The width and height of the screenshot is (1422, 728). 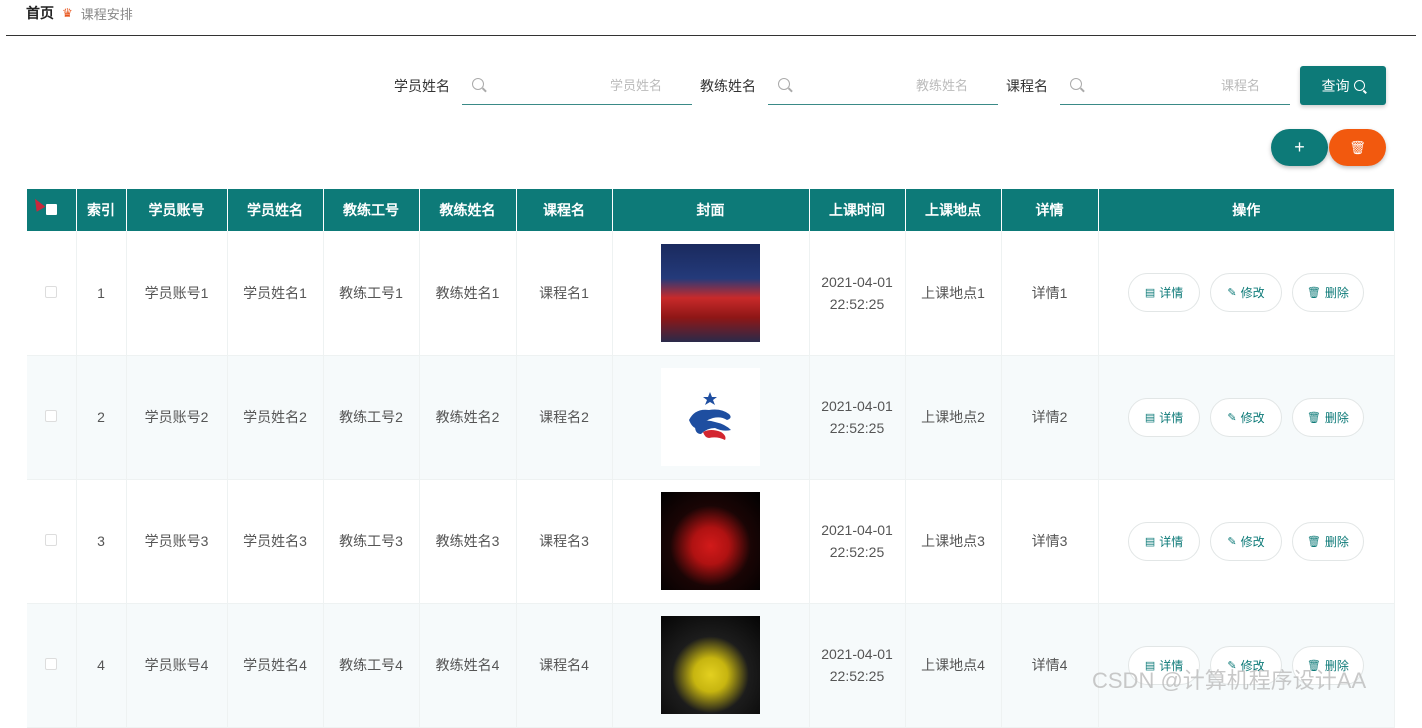 I want to click on cell-account: 学员账号4, so click(x=177, y=665).